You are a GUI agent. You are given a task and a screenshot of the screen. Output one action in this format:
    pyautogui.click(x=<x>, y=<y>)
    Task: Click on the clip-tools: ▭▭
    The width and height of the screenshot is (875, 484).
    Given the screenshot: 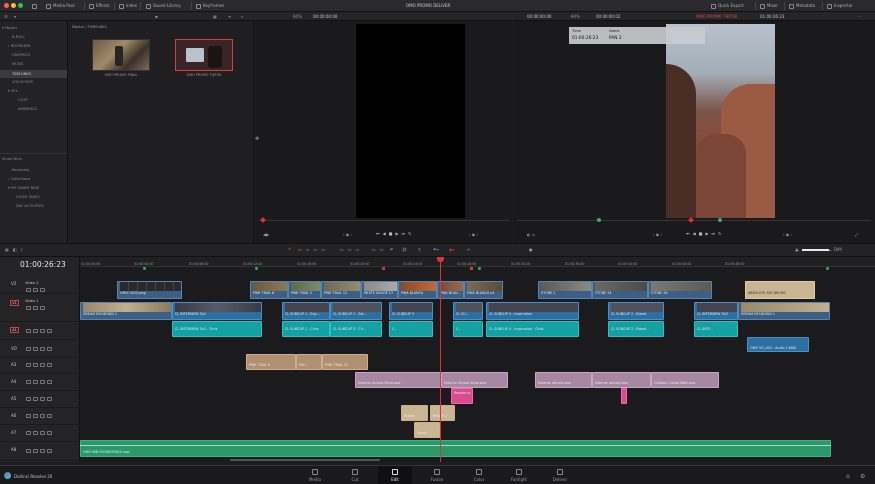 What is the action you would take?
    pyautogui.click(x=380, y=249)
    